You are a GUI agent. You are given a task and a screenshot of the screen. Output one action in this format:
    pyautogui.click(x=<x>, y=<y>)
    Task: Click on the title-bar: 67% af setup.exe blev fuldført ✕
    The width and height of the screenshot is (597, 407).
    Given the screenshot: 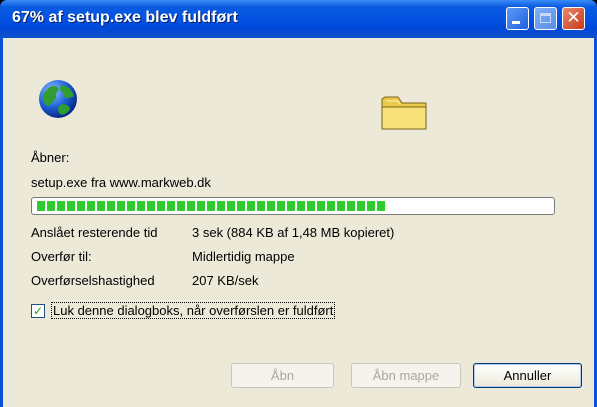 What is the action you would take?
    pyautogui.click(x=298, y=19)
    